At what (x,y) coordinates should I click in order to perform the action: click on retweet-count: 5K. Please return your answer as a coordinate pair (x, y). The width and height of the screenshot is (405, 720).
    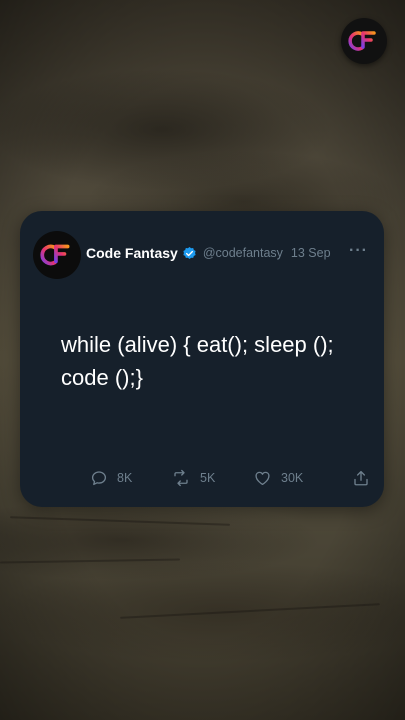
    Looking at the image, I should click on (208, 478).